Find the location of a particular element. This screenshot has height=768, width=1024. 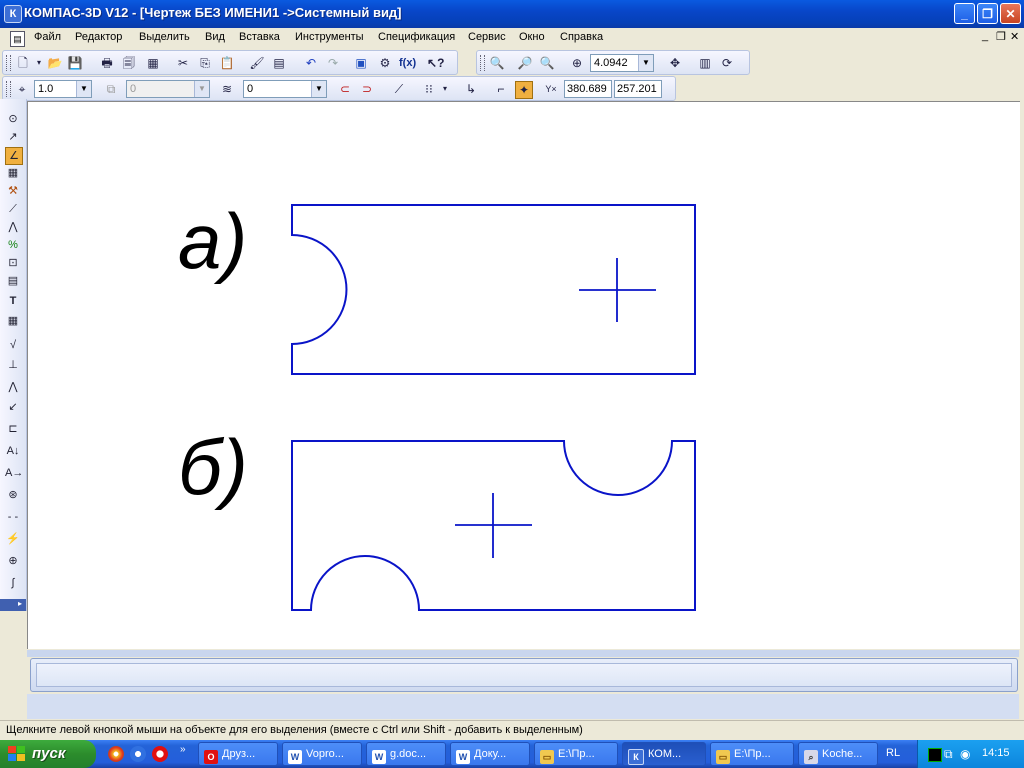

doc-close-button: ✕ is located at coordinates (1014, 36).